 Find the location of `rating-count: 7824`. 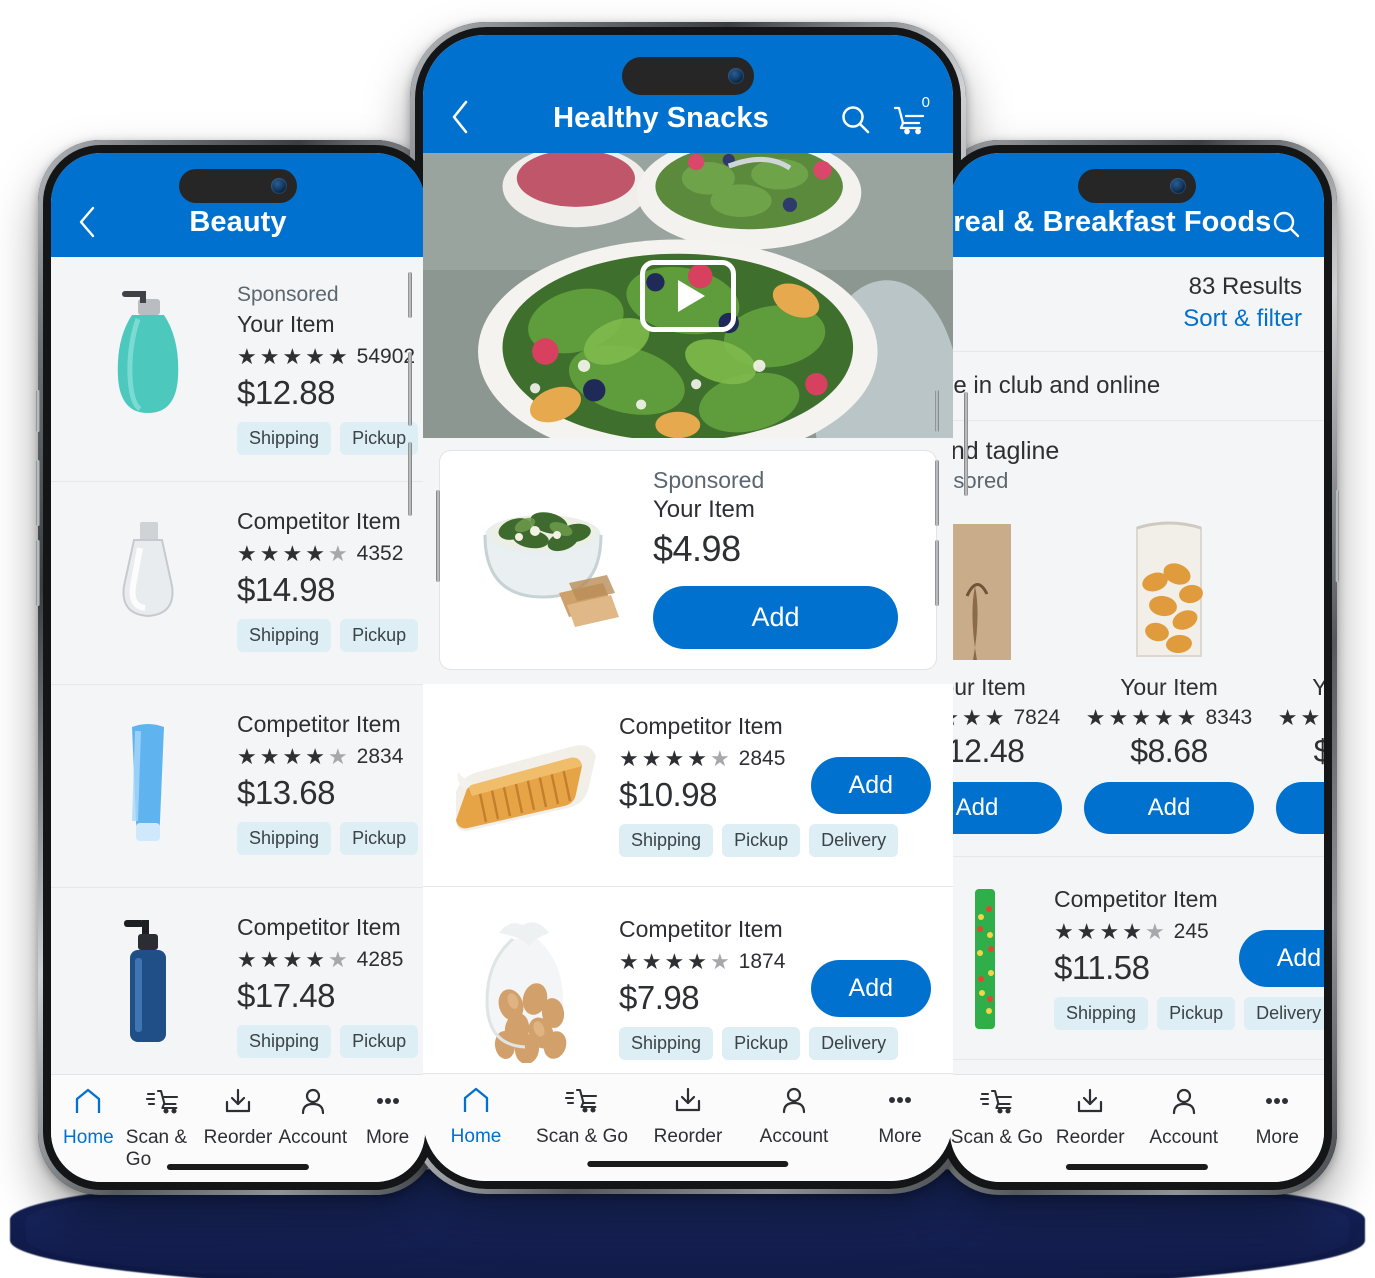

rating-count: 7824 is located at coordinates (1037, 717).